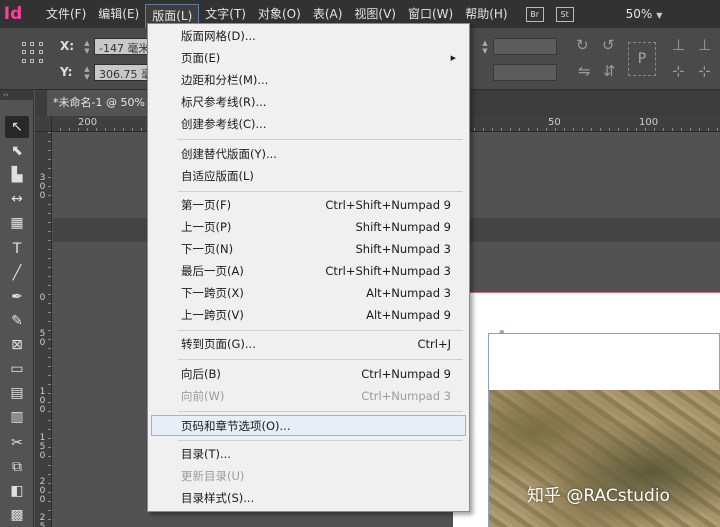  I want to click on document-tab: *未命名-1 @ 50%, so click(102, 103).